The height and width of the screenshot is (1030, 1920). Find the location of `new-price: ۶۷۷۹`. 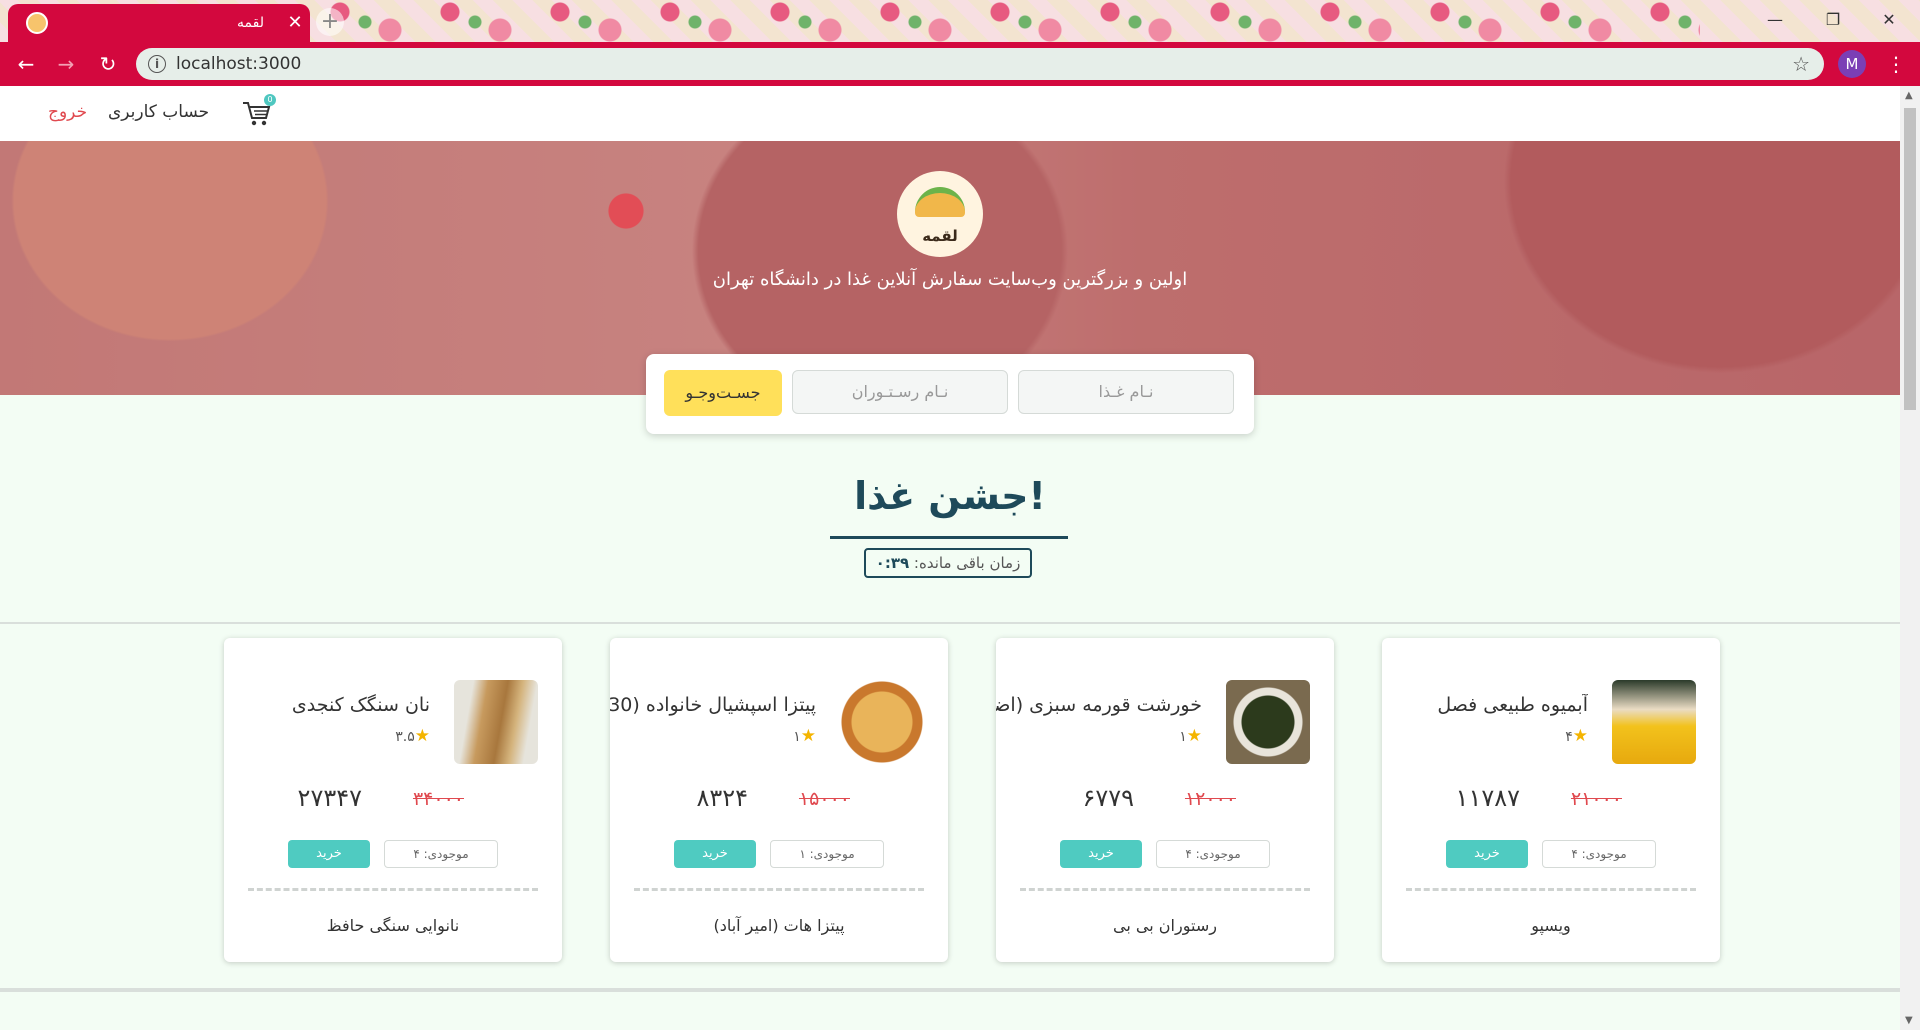

new-price: ۶۷۷۹ is located at coordinates (1108, 798).